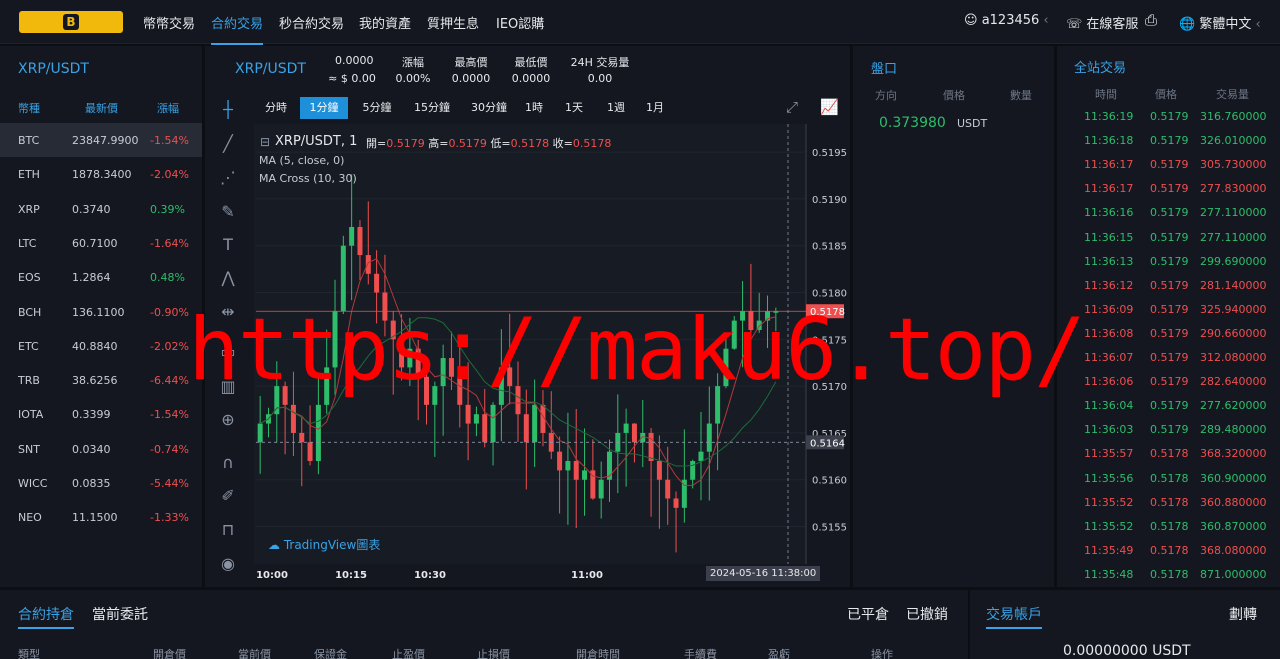  What do you see at coordinates (592, 143) in the screenshot?
I see `close-value: 0.5178` at bounding box center [592, 143].